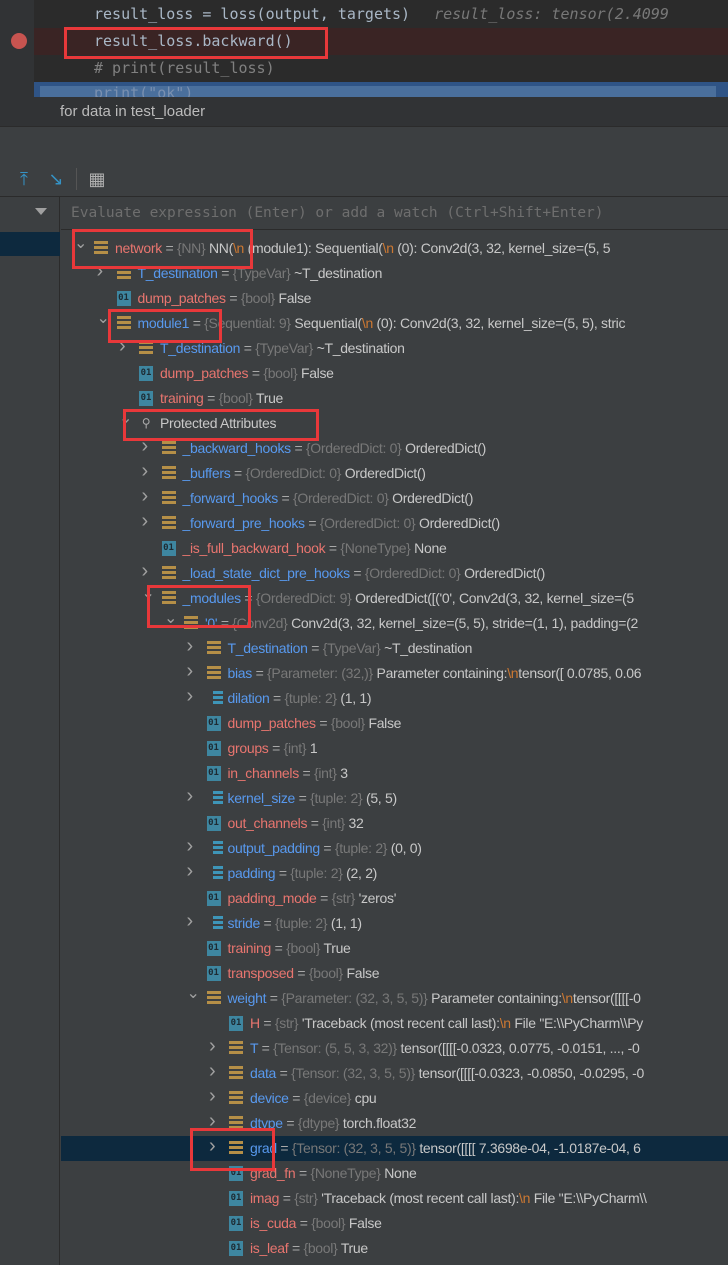 The image size is (728, 1265). Describe the element at coordinates (273, 1173) in the screenshot. I see `variable-name: grad_fn` at that location.